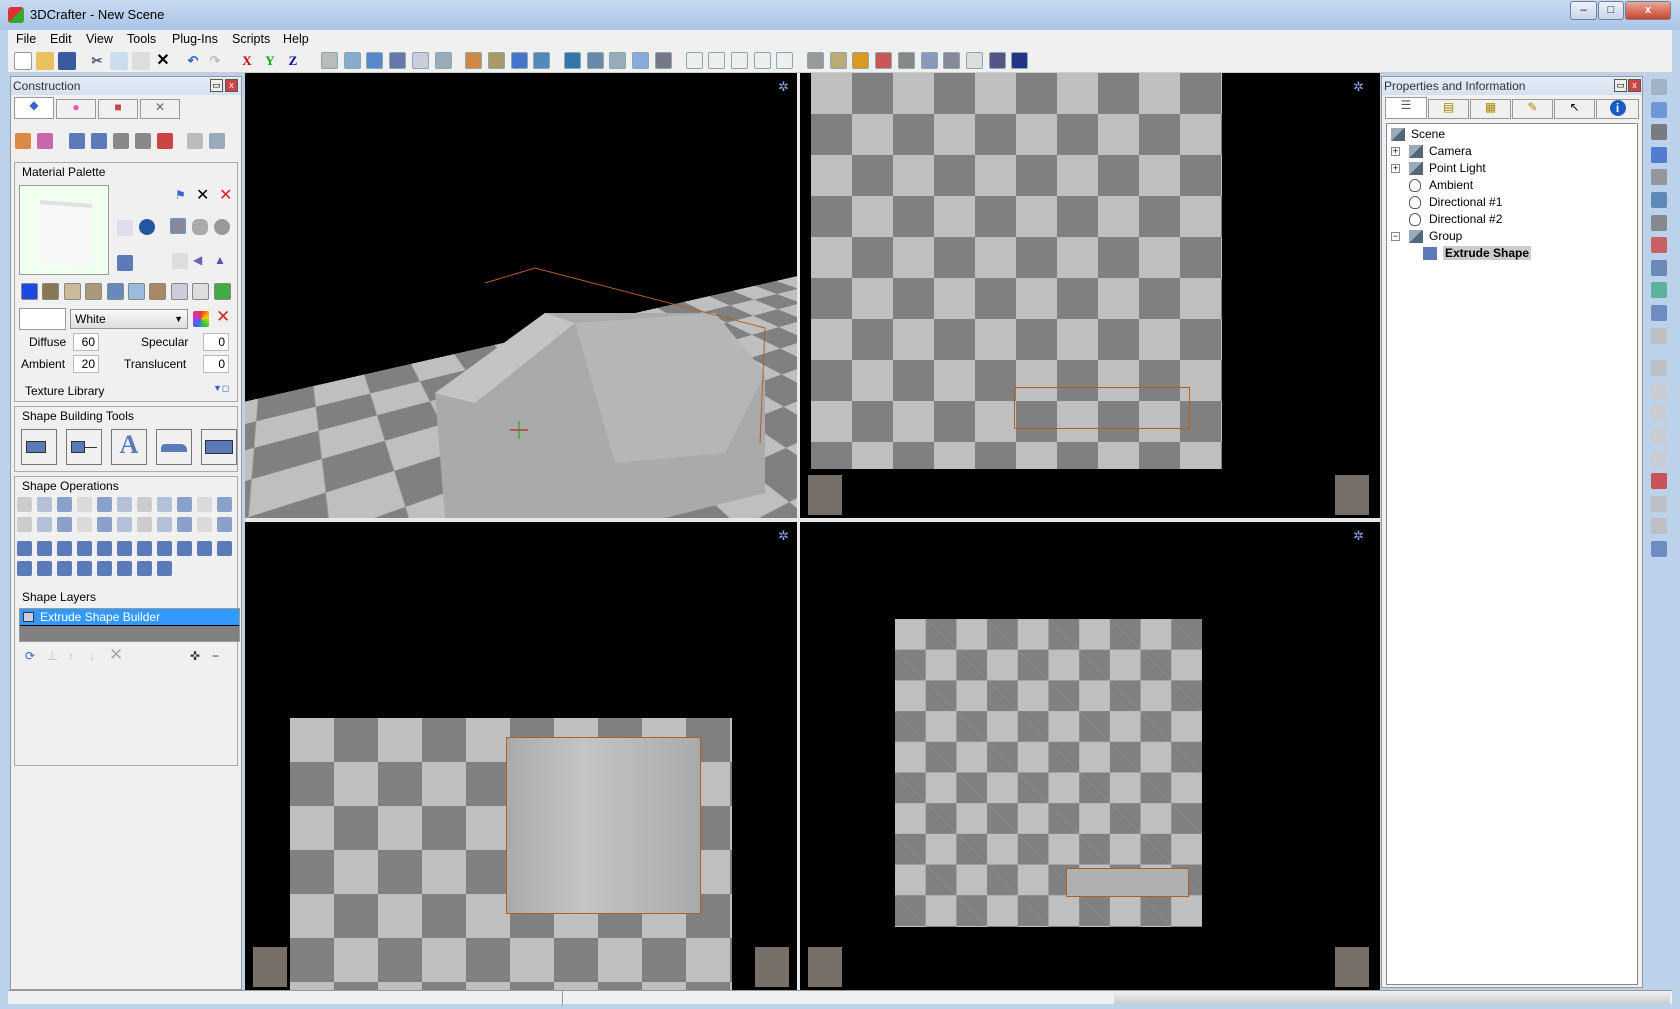  I want to click on paste-icon, so click(141, 61).